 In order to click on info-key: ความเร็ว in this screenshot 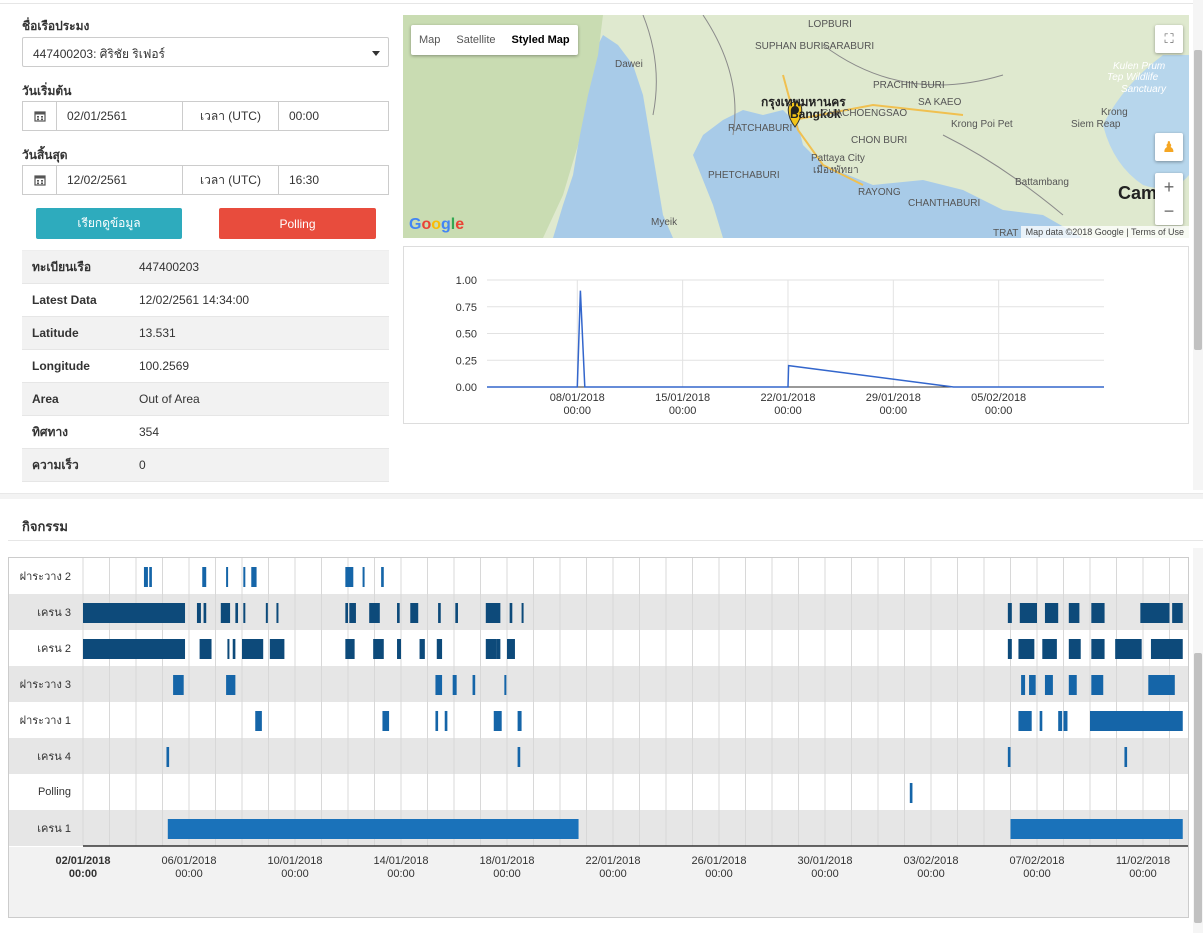, I will do `click(55, 464)`.